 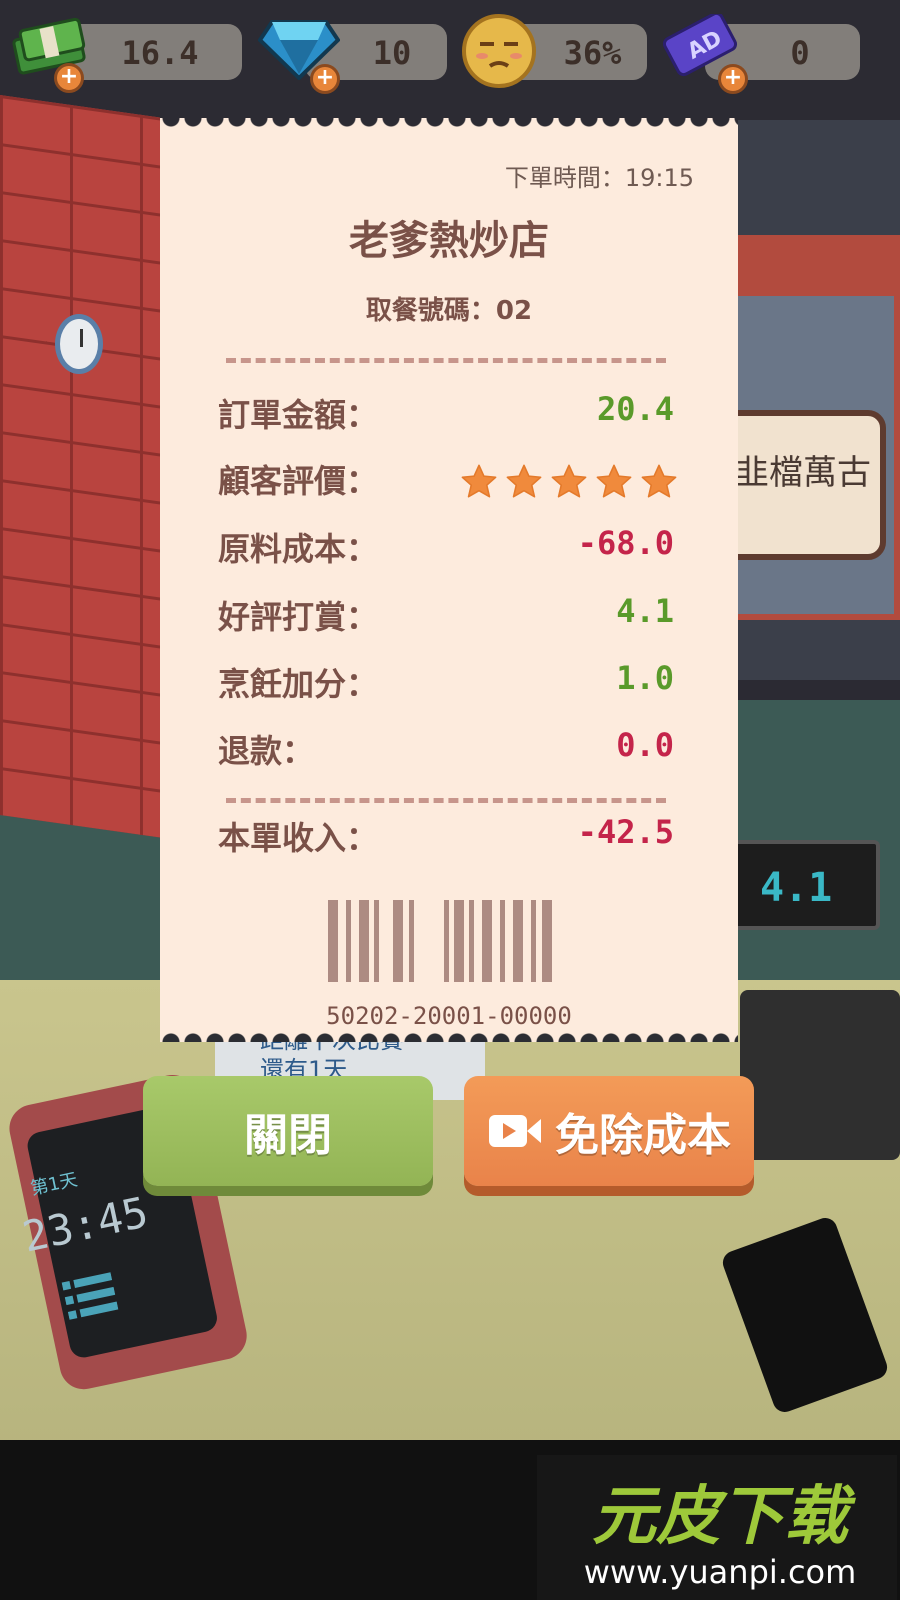 What do you see at coordinates (80, 466) in the screenshot?
I see `brick-wall` at bounding box center [80, 466].